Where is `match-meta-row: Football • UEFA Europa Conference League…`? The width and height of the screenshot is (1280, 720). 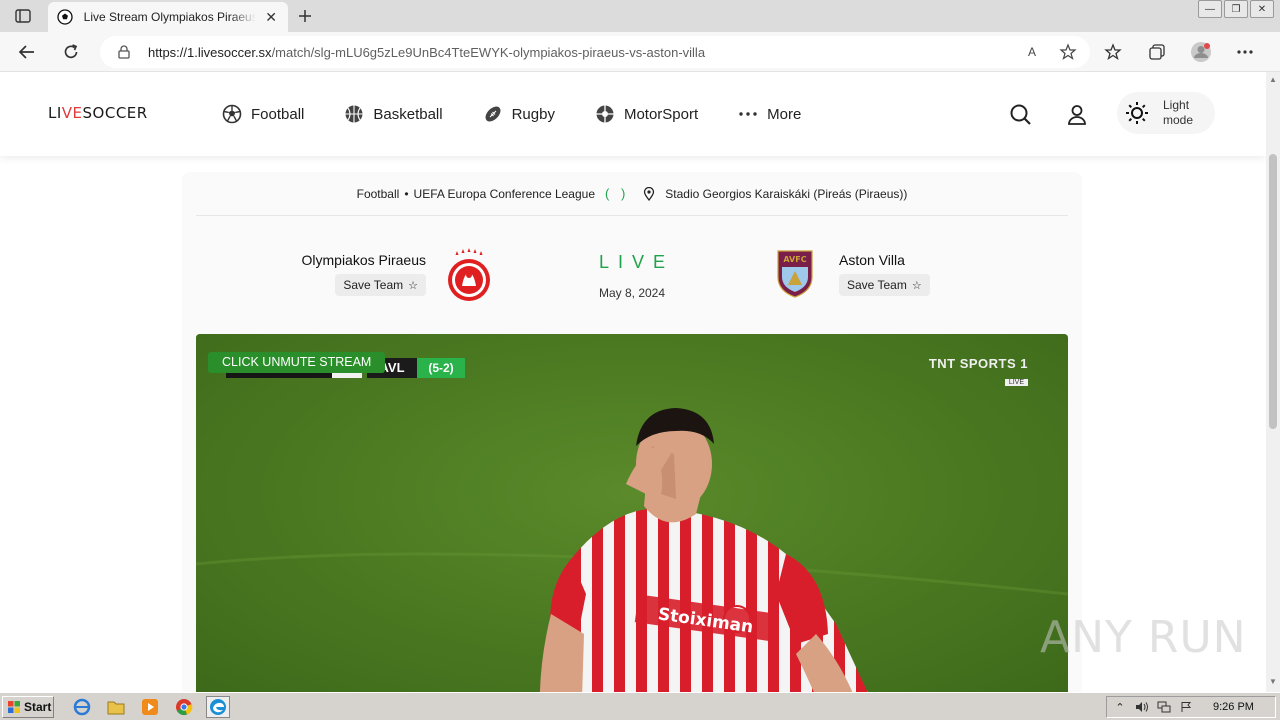 match-meta-row: Football • UEFA Europa Conference League… is located at coordinates (632, 194).